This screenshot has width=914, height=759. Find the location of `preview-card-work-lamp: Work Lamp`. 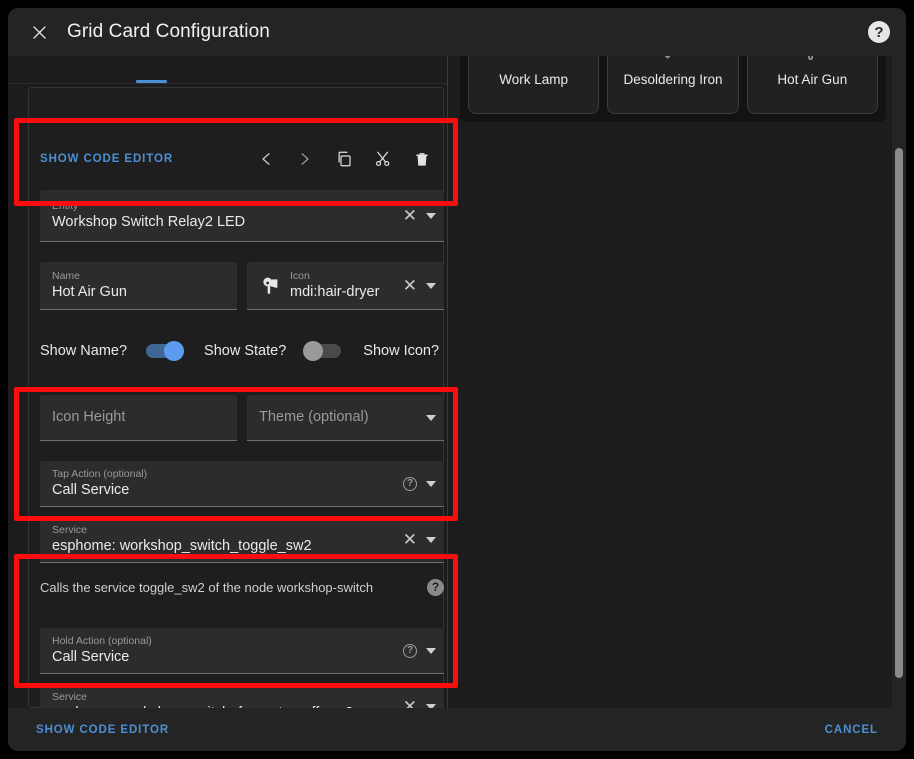

preview-card-work-lamp: Work Lamp is located at coordinates (534, 85).